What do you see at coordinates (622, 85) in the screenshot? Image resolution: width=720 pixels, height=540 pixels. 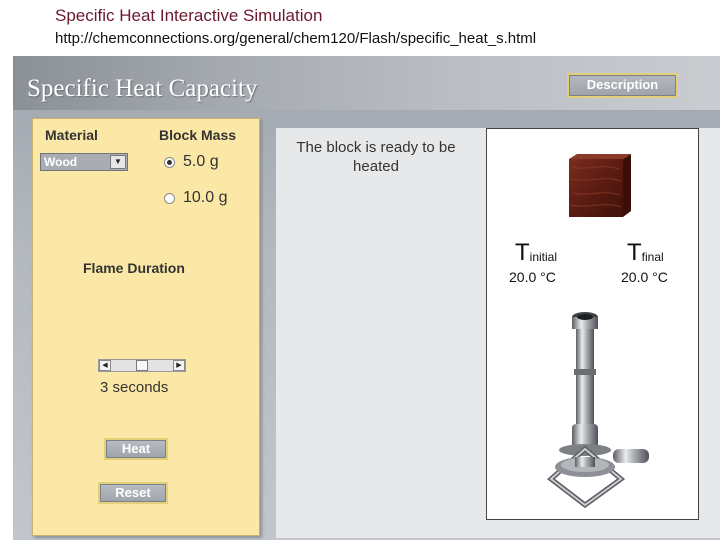 I see `description-button: Description` at bounding box center [622, 85].